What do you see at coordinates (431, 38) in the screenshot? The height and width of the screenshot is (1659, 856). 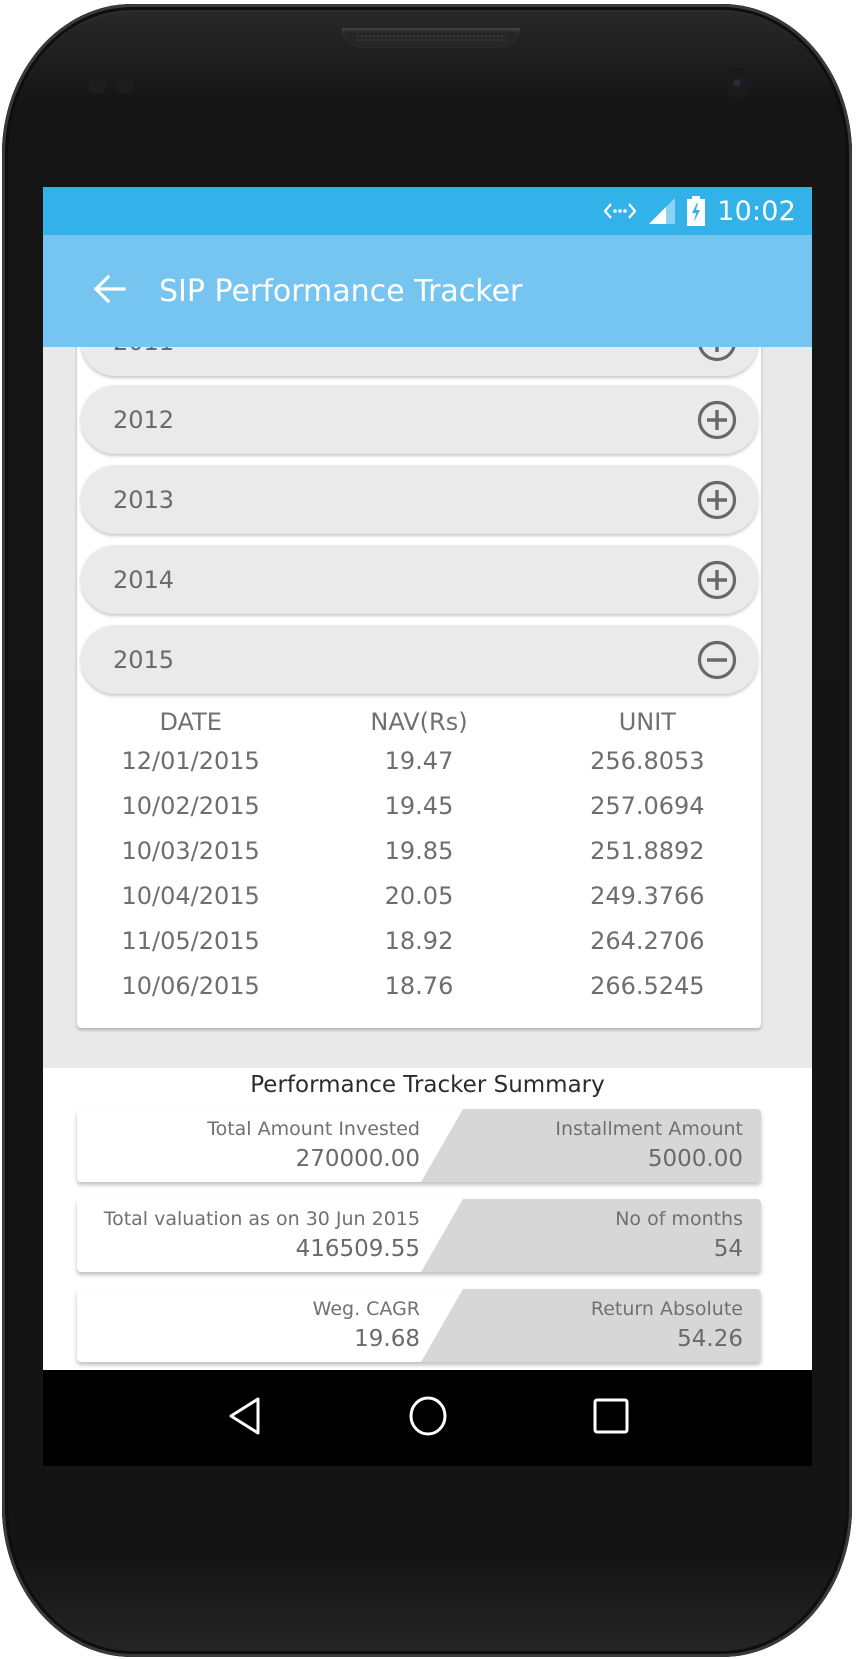 I see `speaker-grille` at bounding box center [431, 38].